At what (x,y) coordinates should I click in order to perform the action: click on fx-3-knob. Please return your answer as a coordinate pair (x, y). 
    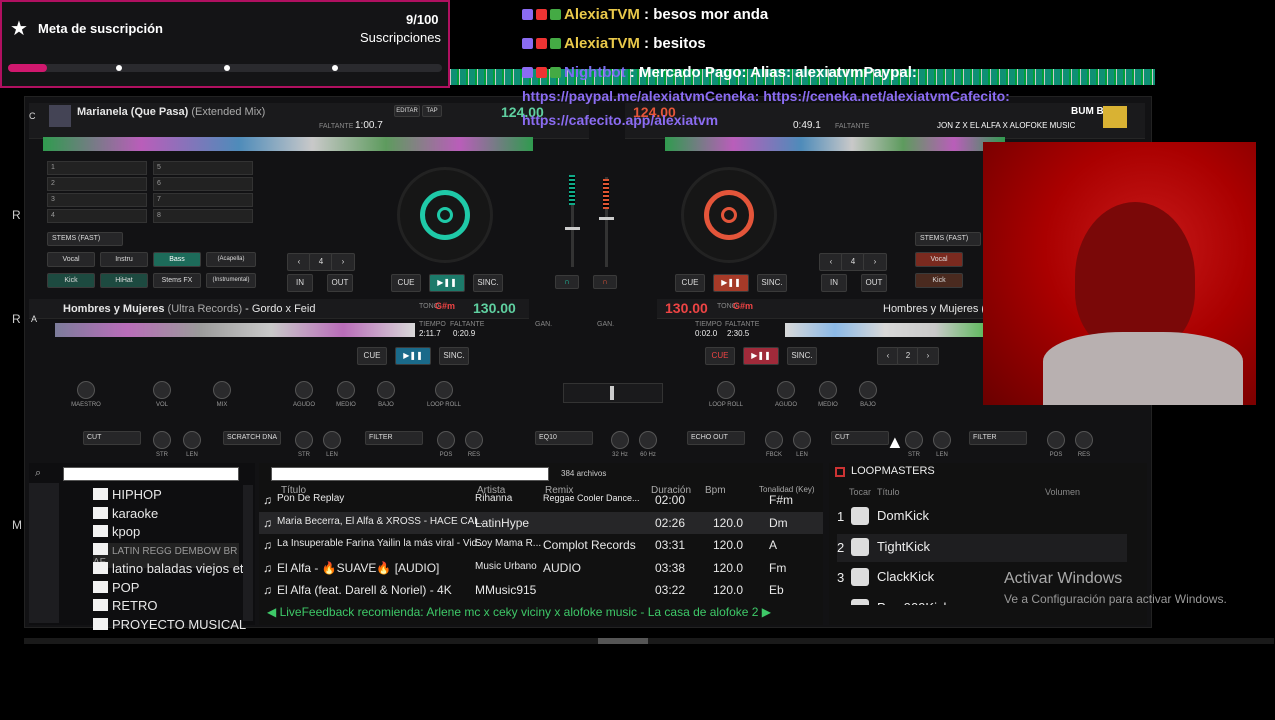
    Looking at the image, I should click on (332, 440).